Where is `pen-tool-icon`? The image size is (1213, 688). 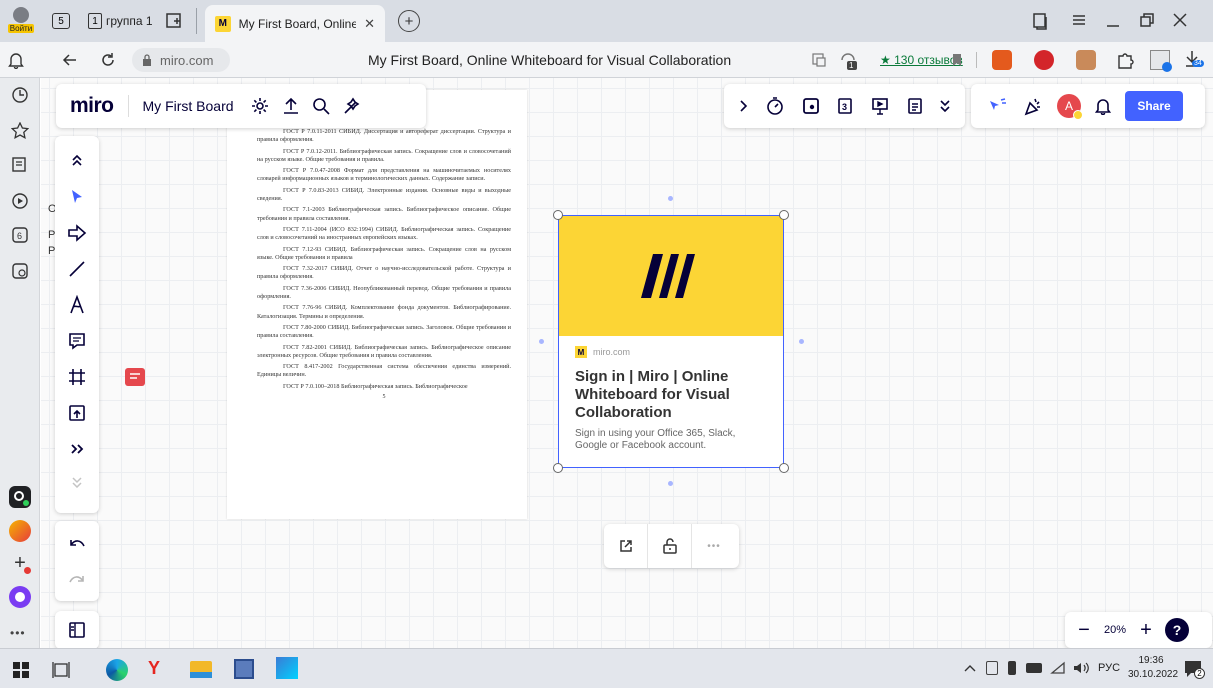 pen-tool-icon is located at coordinates (77, 305).